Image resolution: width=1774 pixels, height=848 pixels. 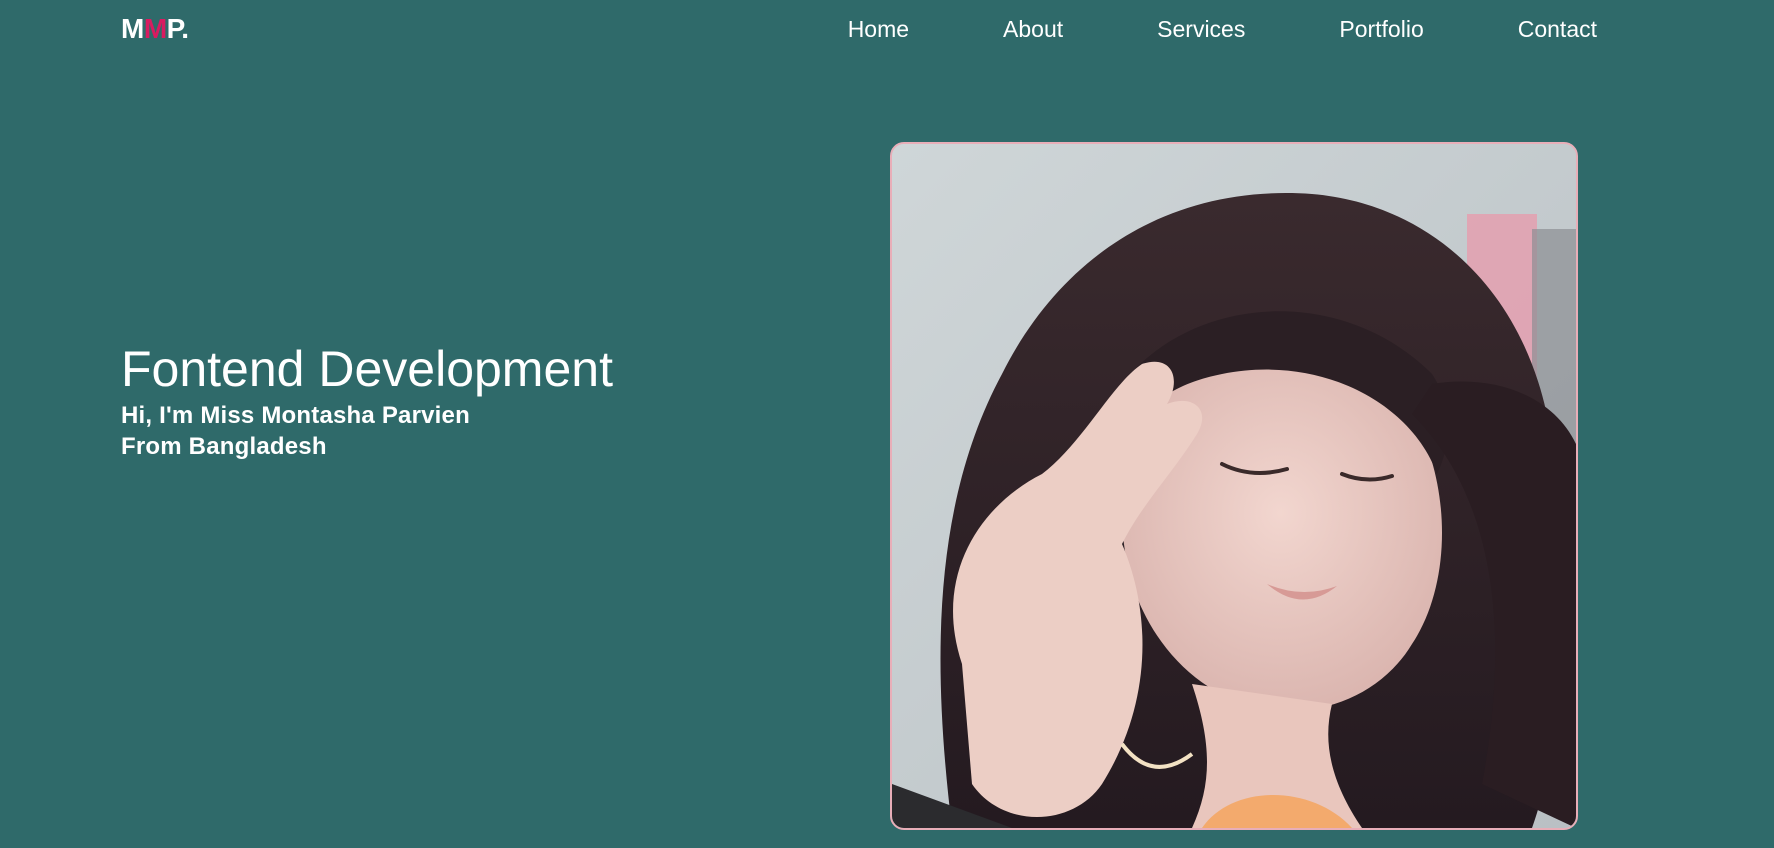 What do you see at coordinates (177, 28) in the screenshot?
I see `logo-letter-3: P.` at bounding box center [177, 28].